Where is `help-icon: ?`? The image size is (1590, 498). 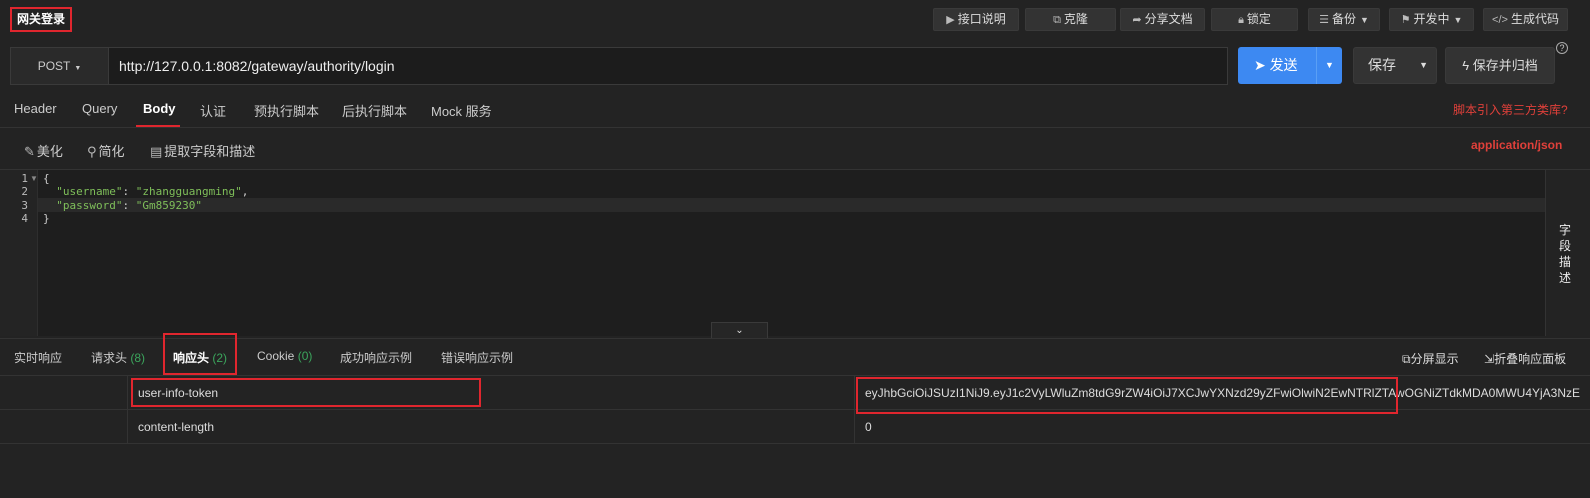 help-icon: ? is located at coordinates (1562, 48).